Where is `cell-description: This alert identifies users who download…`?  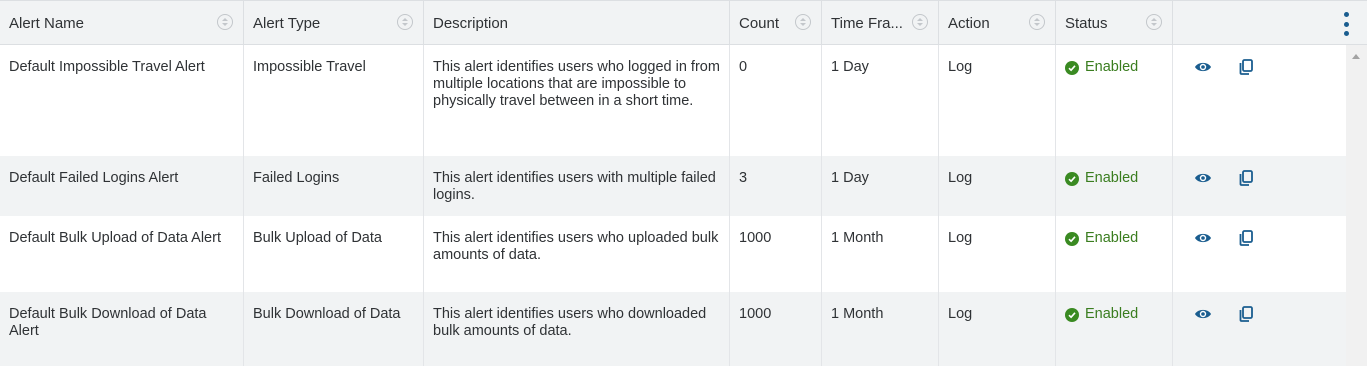 cell-description: This alert identifies users who download… is located at coordinates (577, 329).